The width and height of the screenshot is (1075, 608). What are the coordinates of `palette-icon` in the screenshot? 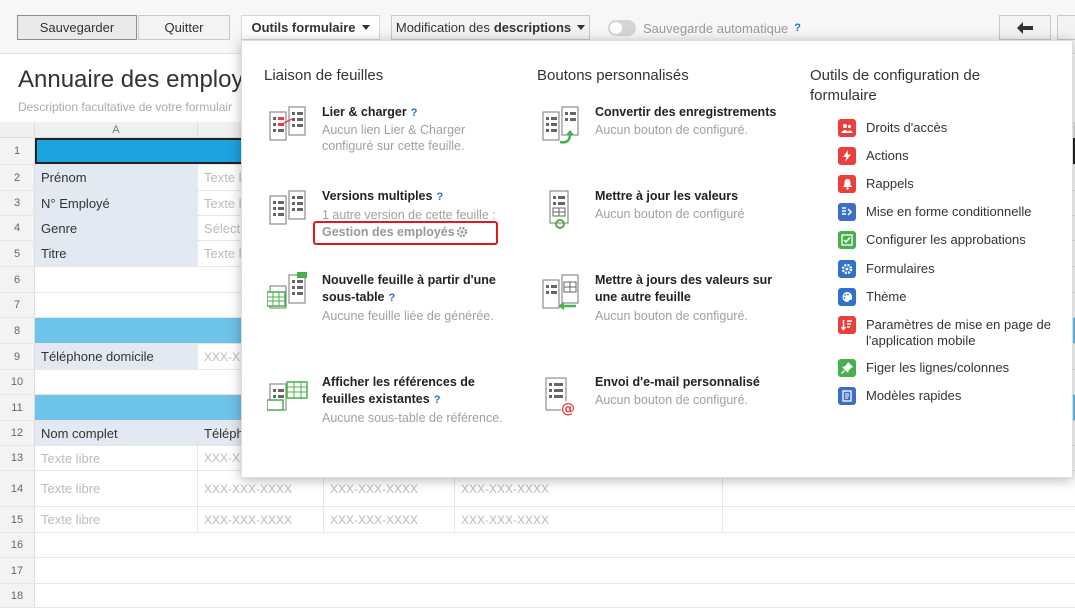 It's located at (847, 297).